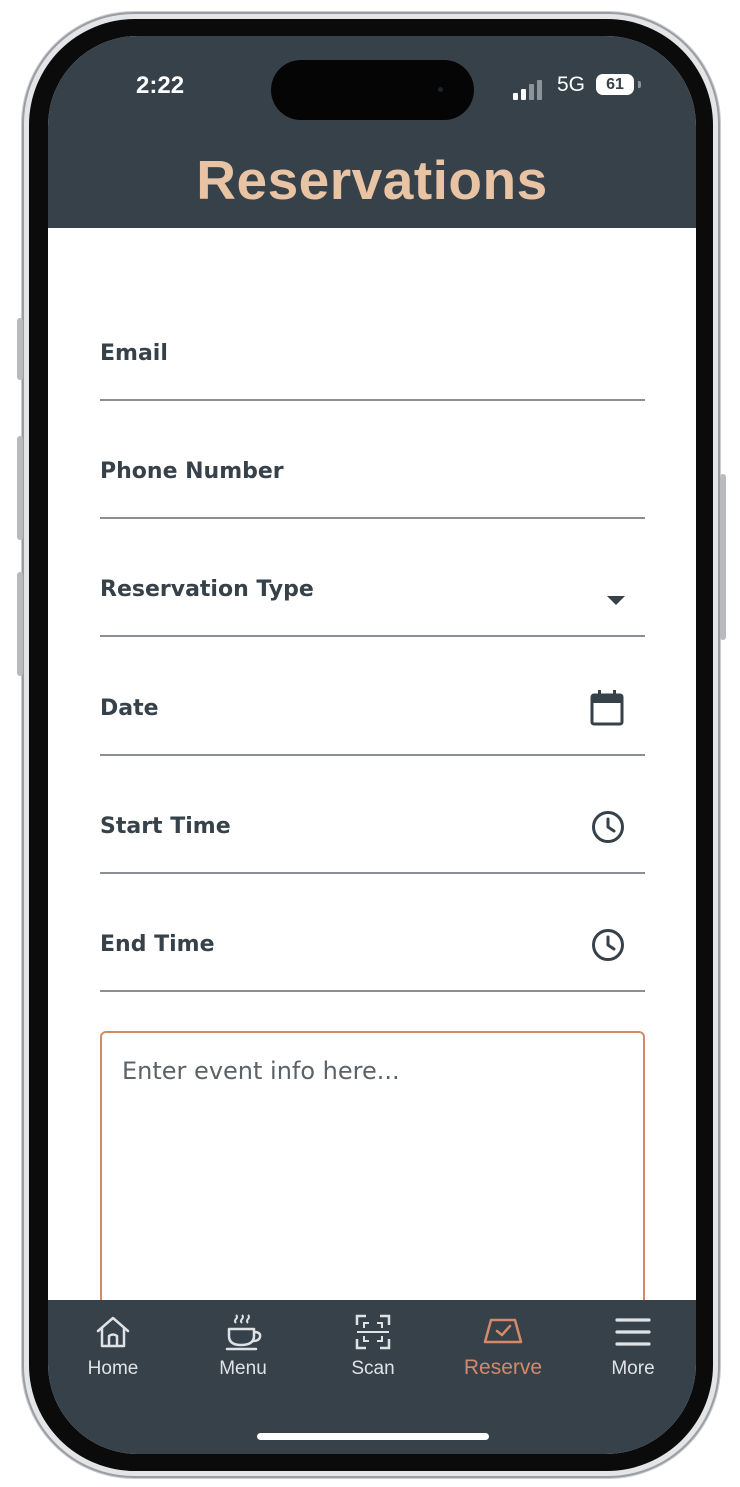  I want to click on status-time: 2:22, so click(160, 85).